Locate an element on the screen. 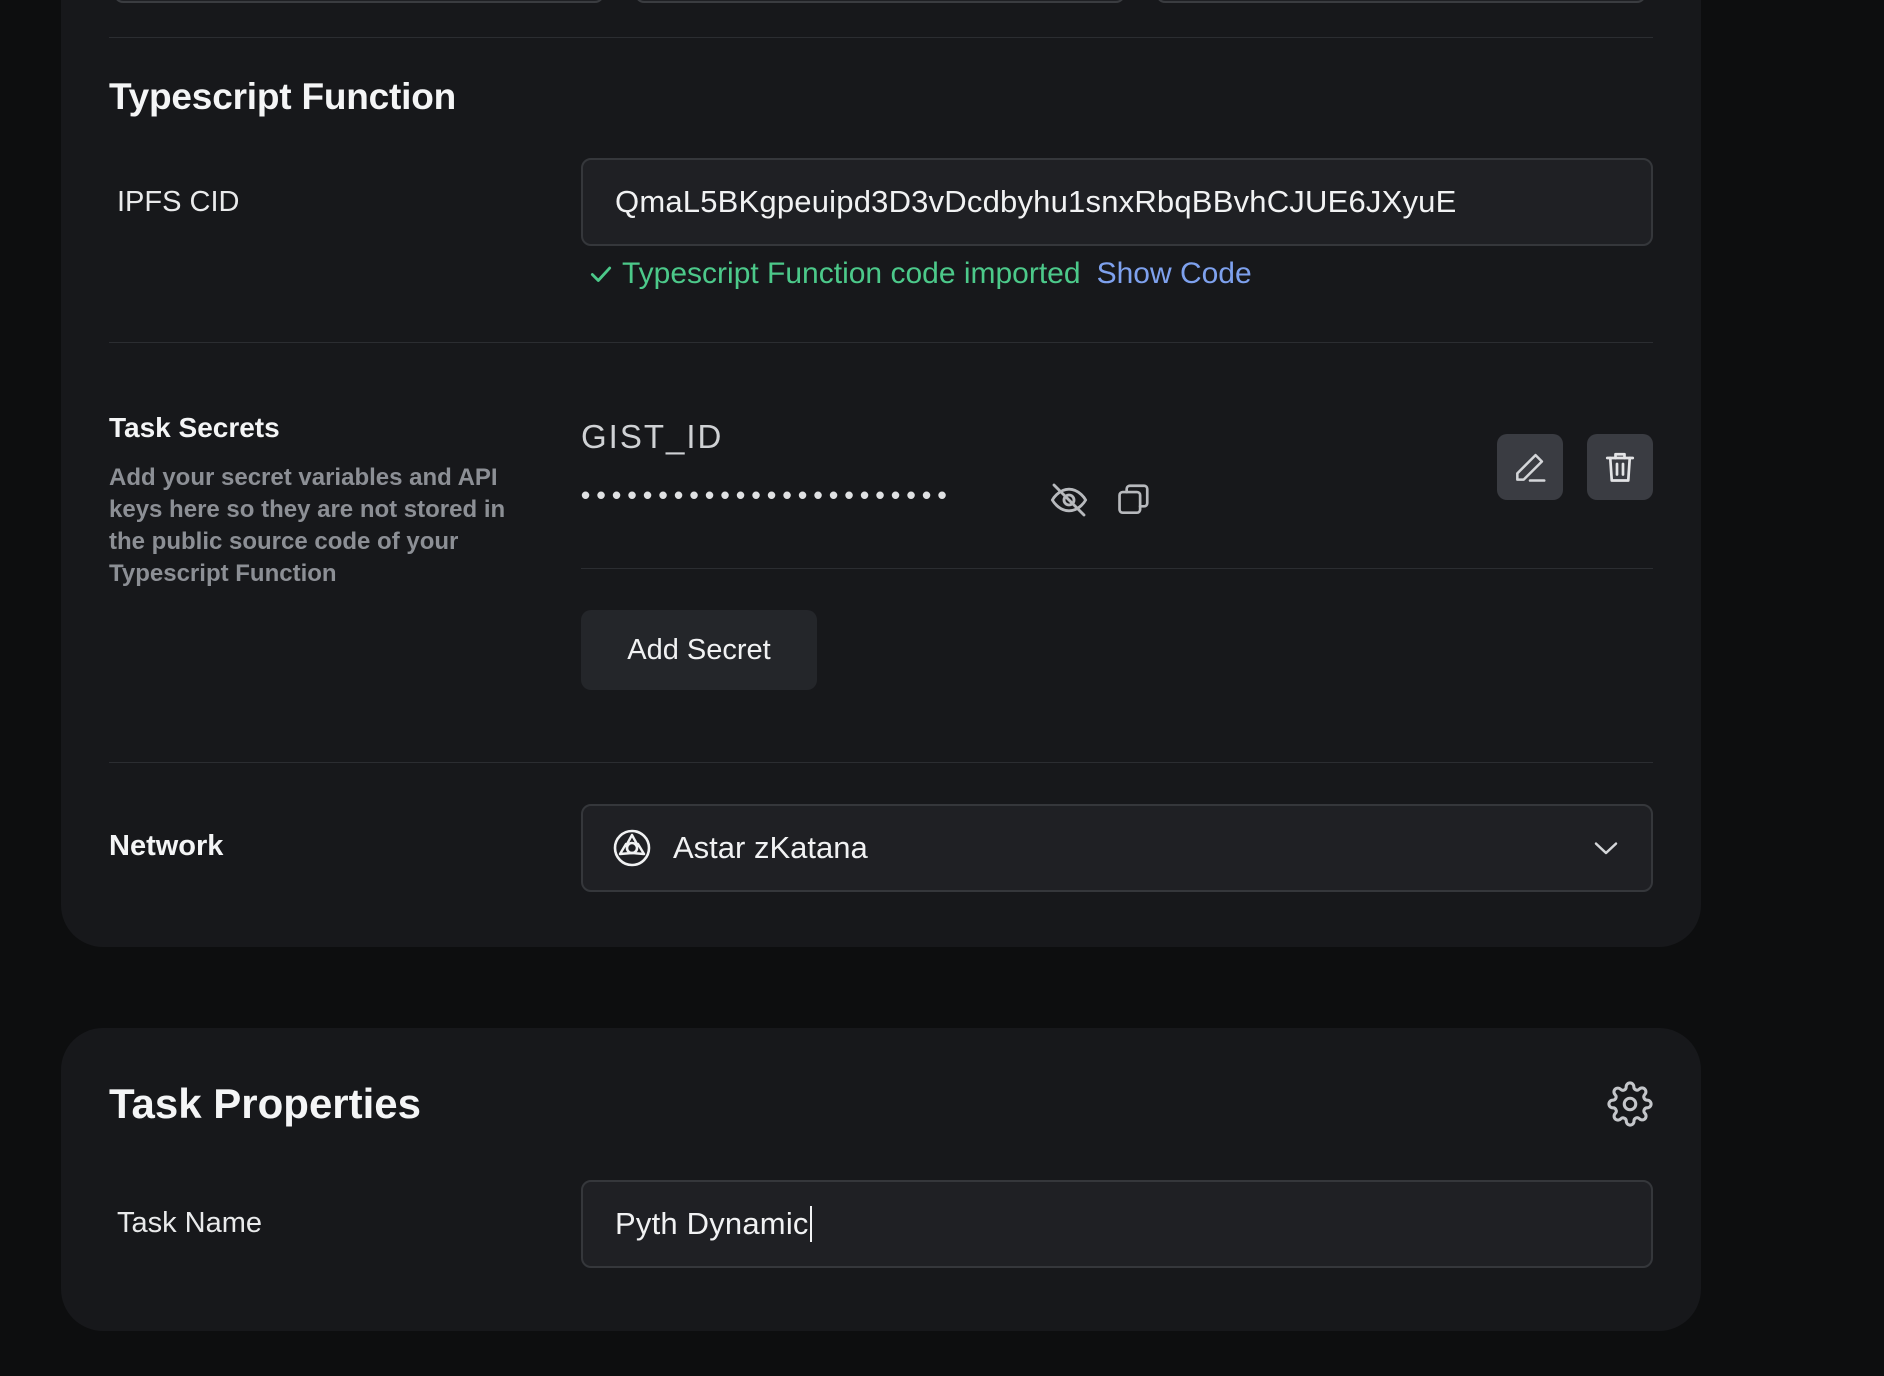  pencil-icon is located at coordinates (1530, 467).